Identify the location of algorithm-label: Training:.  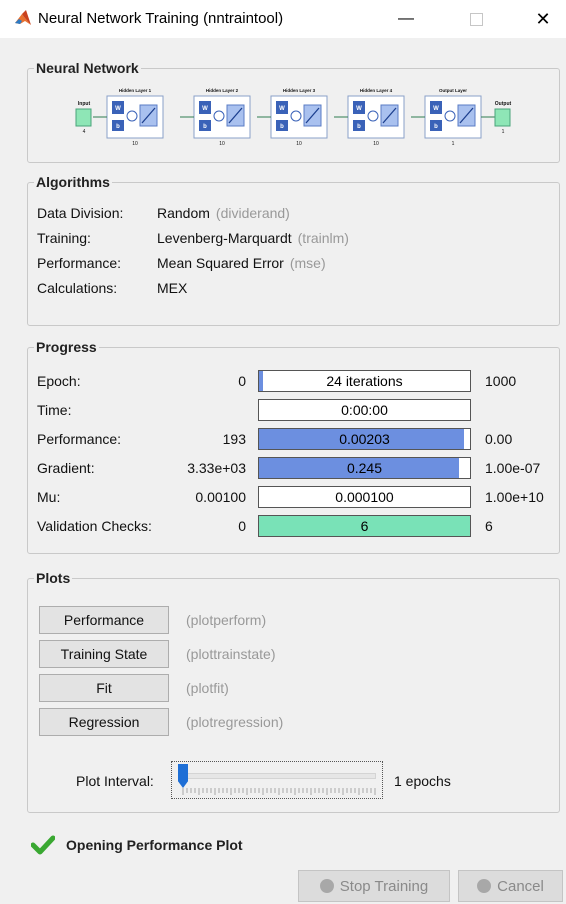
(64, 238).